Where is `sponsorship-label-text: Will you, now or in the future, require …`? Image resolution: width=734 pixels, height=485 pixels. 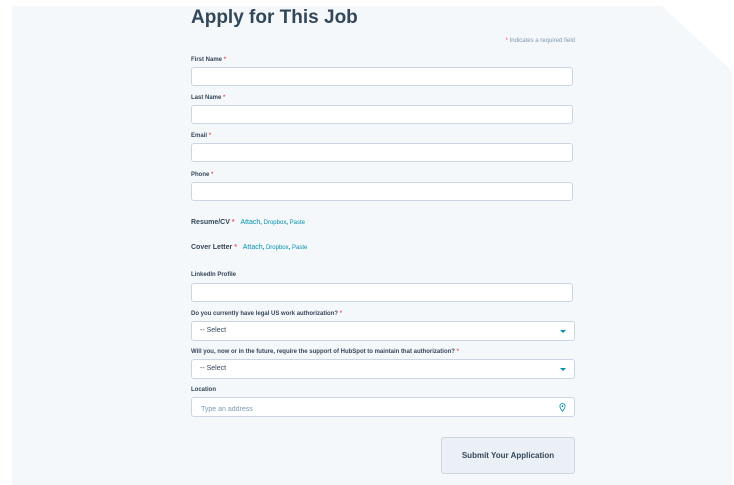 sponsorship-label-text: Will you, now or in the future, require … is located at coordinates (323, 352).